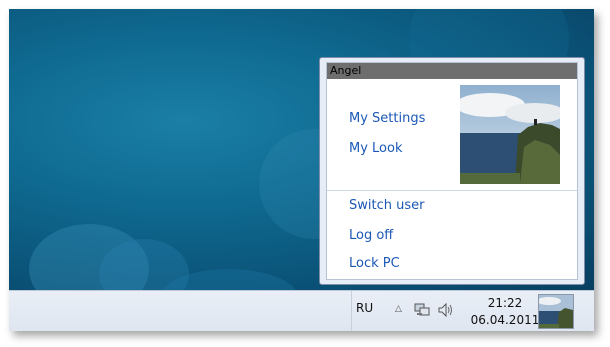 Image resolution: width=610 pixels, height=347 pixels. Describe the element at coordinates (556, 311) in the screenshot. I see `user-tile-button` at that location.